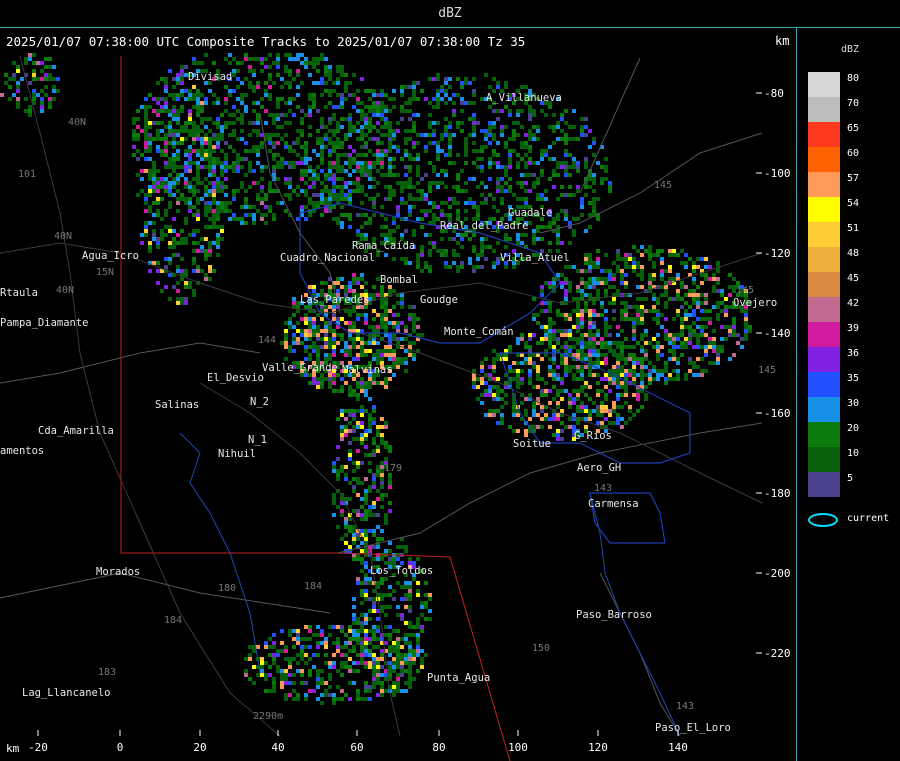 The image size is (900, 761). I want to click on unit-label-top: km, so click(782, 41).